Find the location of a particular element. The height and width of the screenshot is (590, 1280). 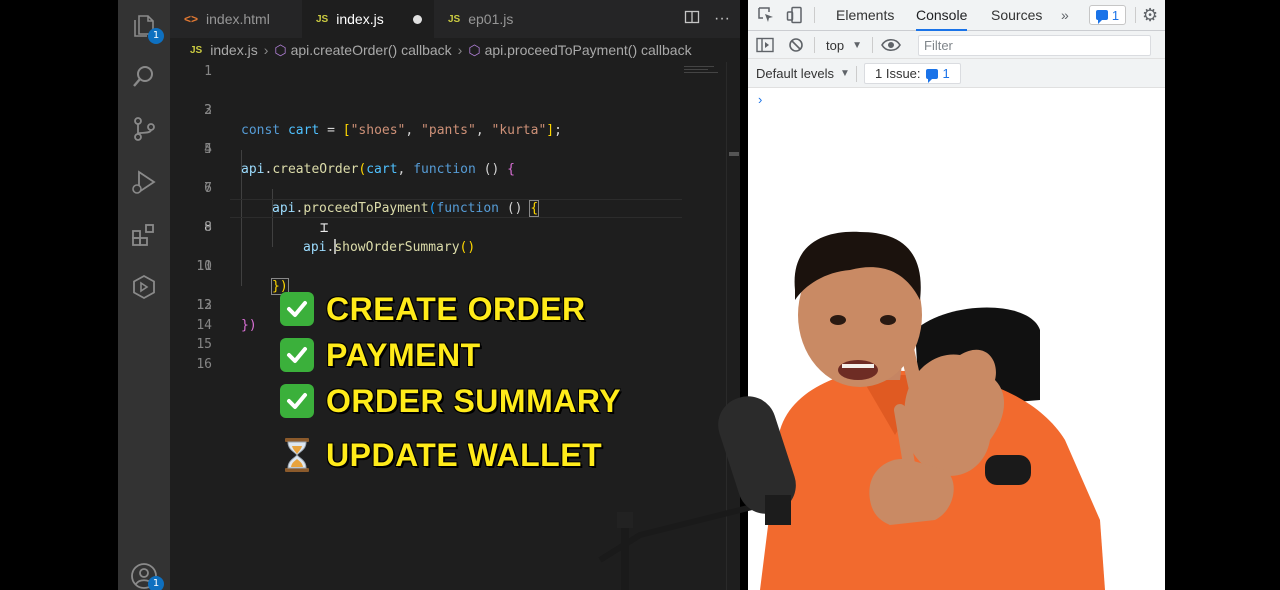

split-editor-icon is located at coordinates (692, 19).